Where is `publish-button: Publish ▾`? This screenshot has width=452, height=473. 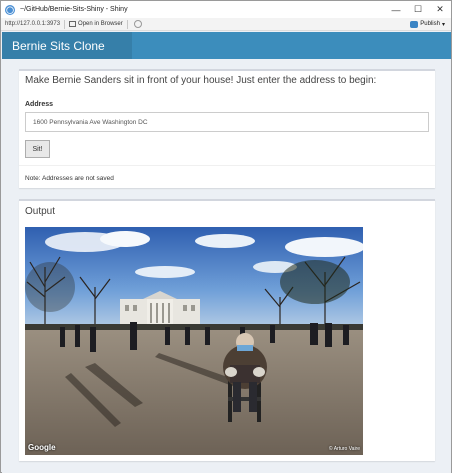
publish-button: Publish ▾ is located at coordinates (427, 24).